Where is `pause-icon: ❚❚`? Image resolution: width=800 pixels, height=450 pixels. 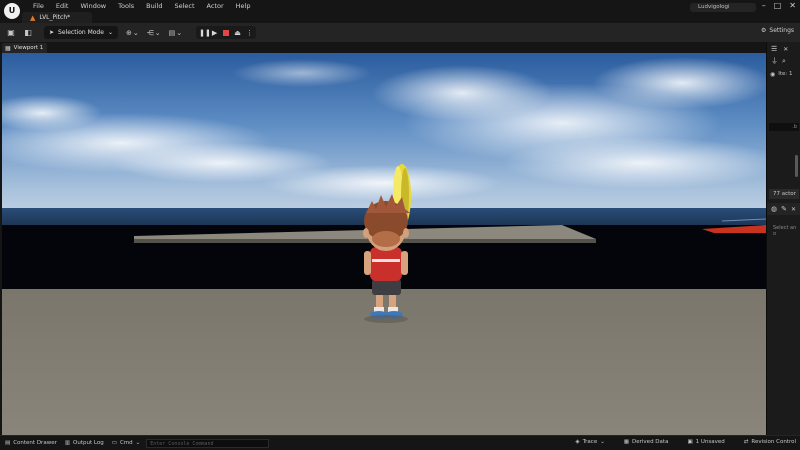
pause-icon: ❚❚ is located at coordinates (205, 33).